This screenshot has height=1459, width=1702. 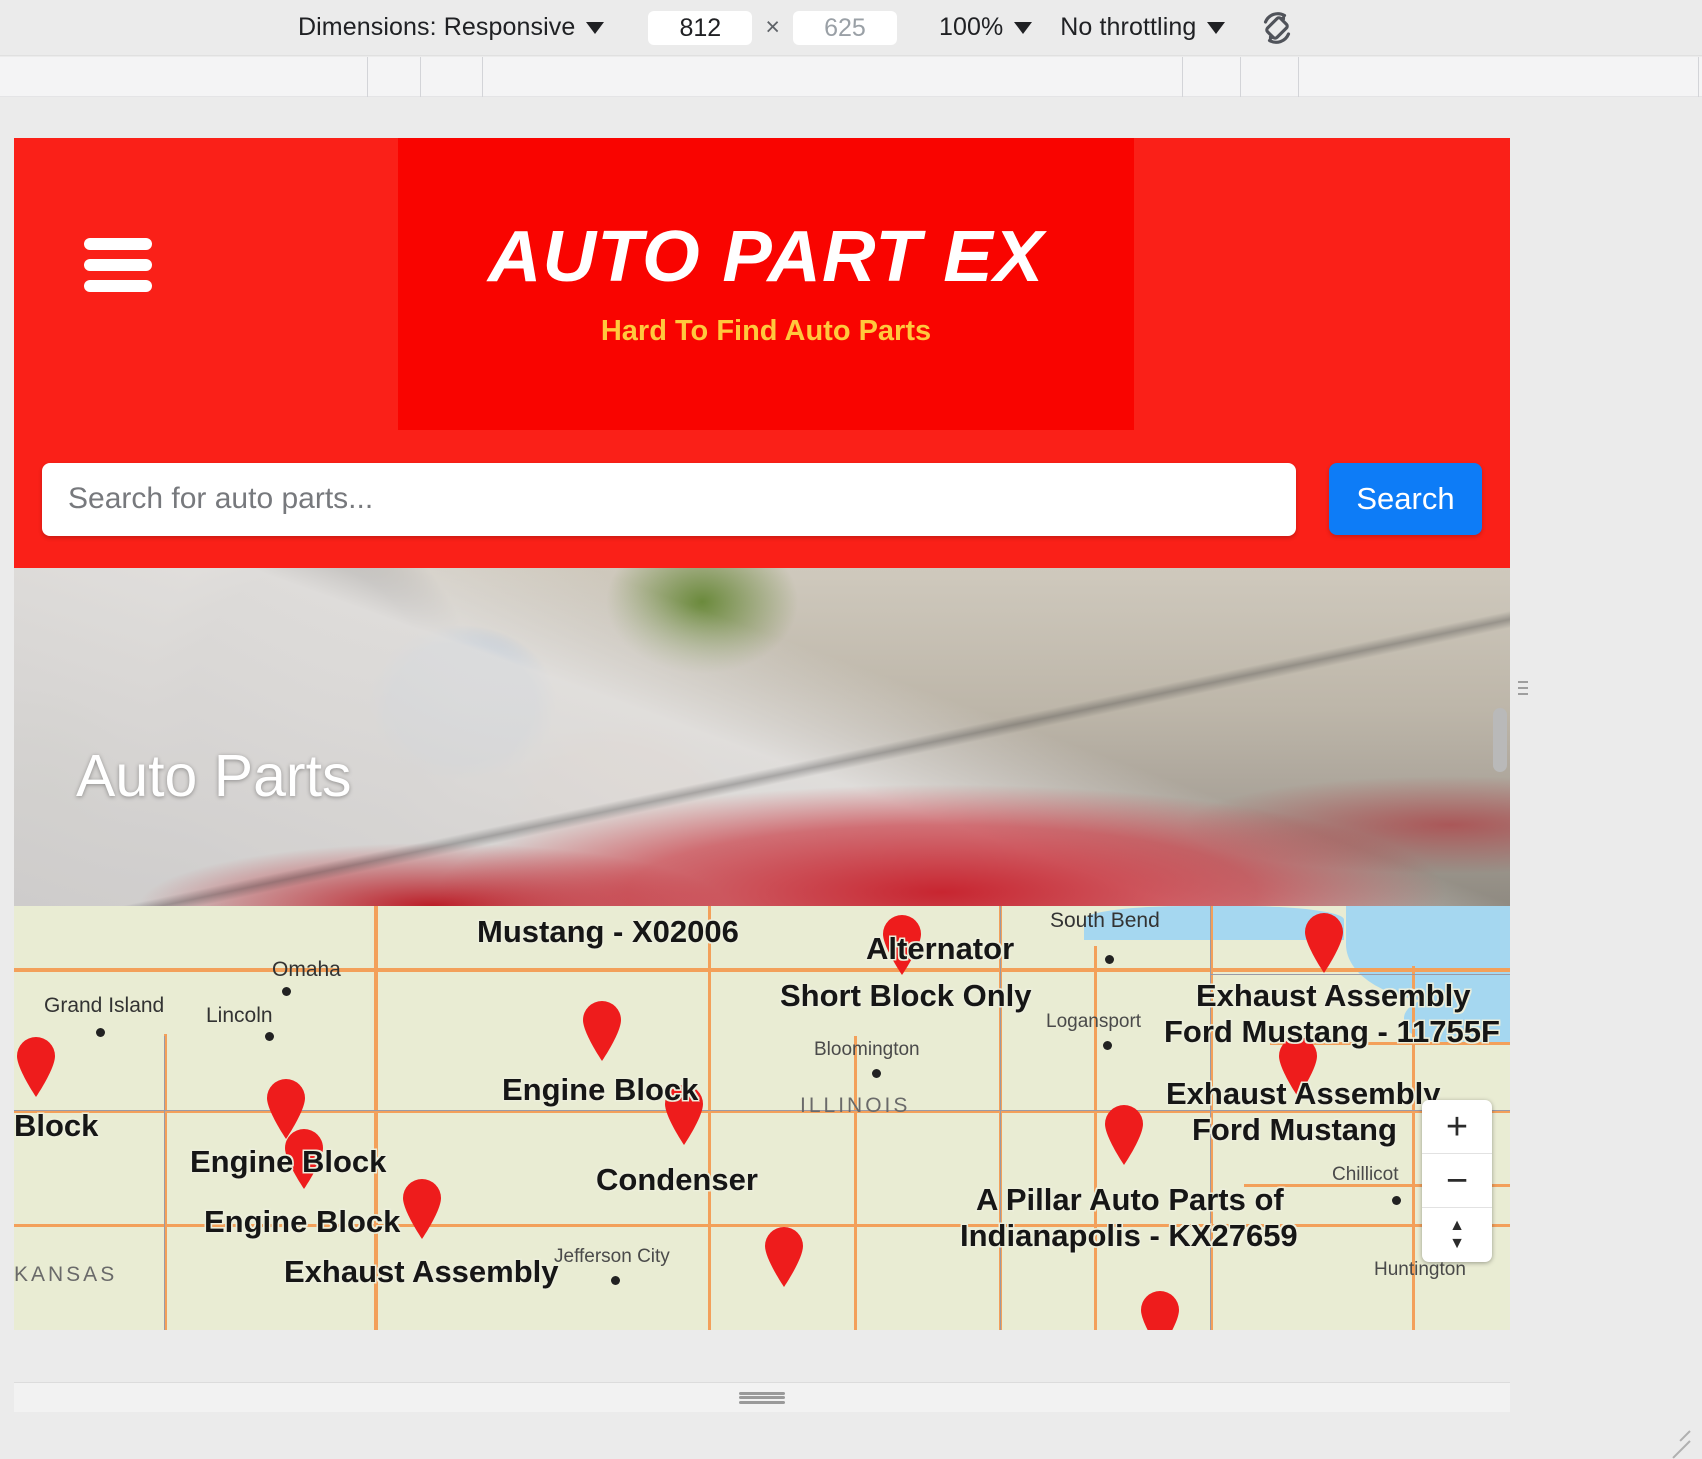 I want to click on viewport-width-input: 812, so click(x=700, y=27).